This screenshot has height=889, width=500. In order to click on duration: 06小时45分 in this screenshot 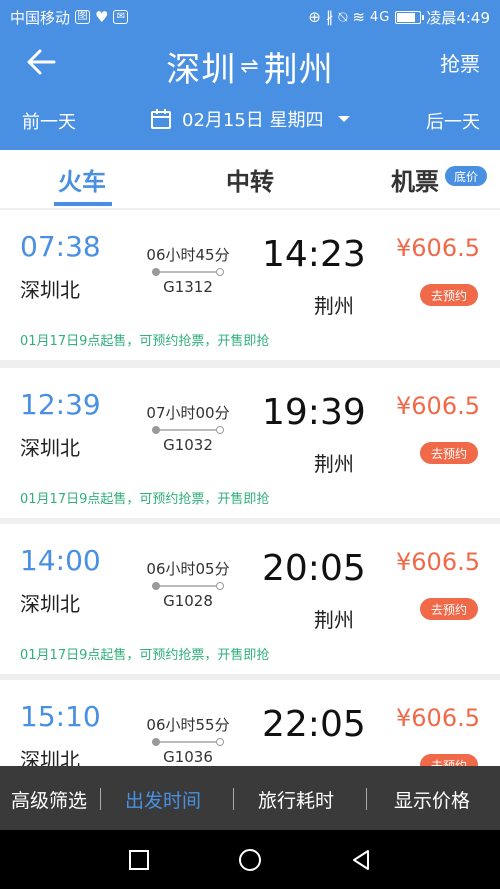, I will do `click(188, 255)`.